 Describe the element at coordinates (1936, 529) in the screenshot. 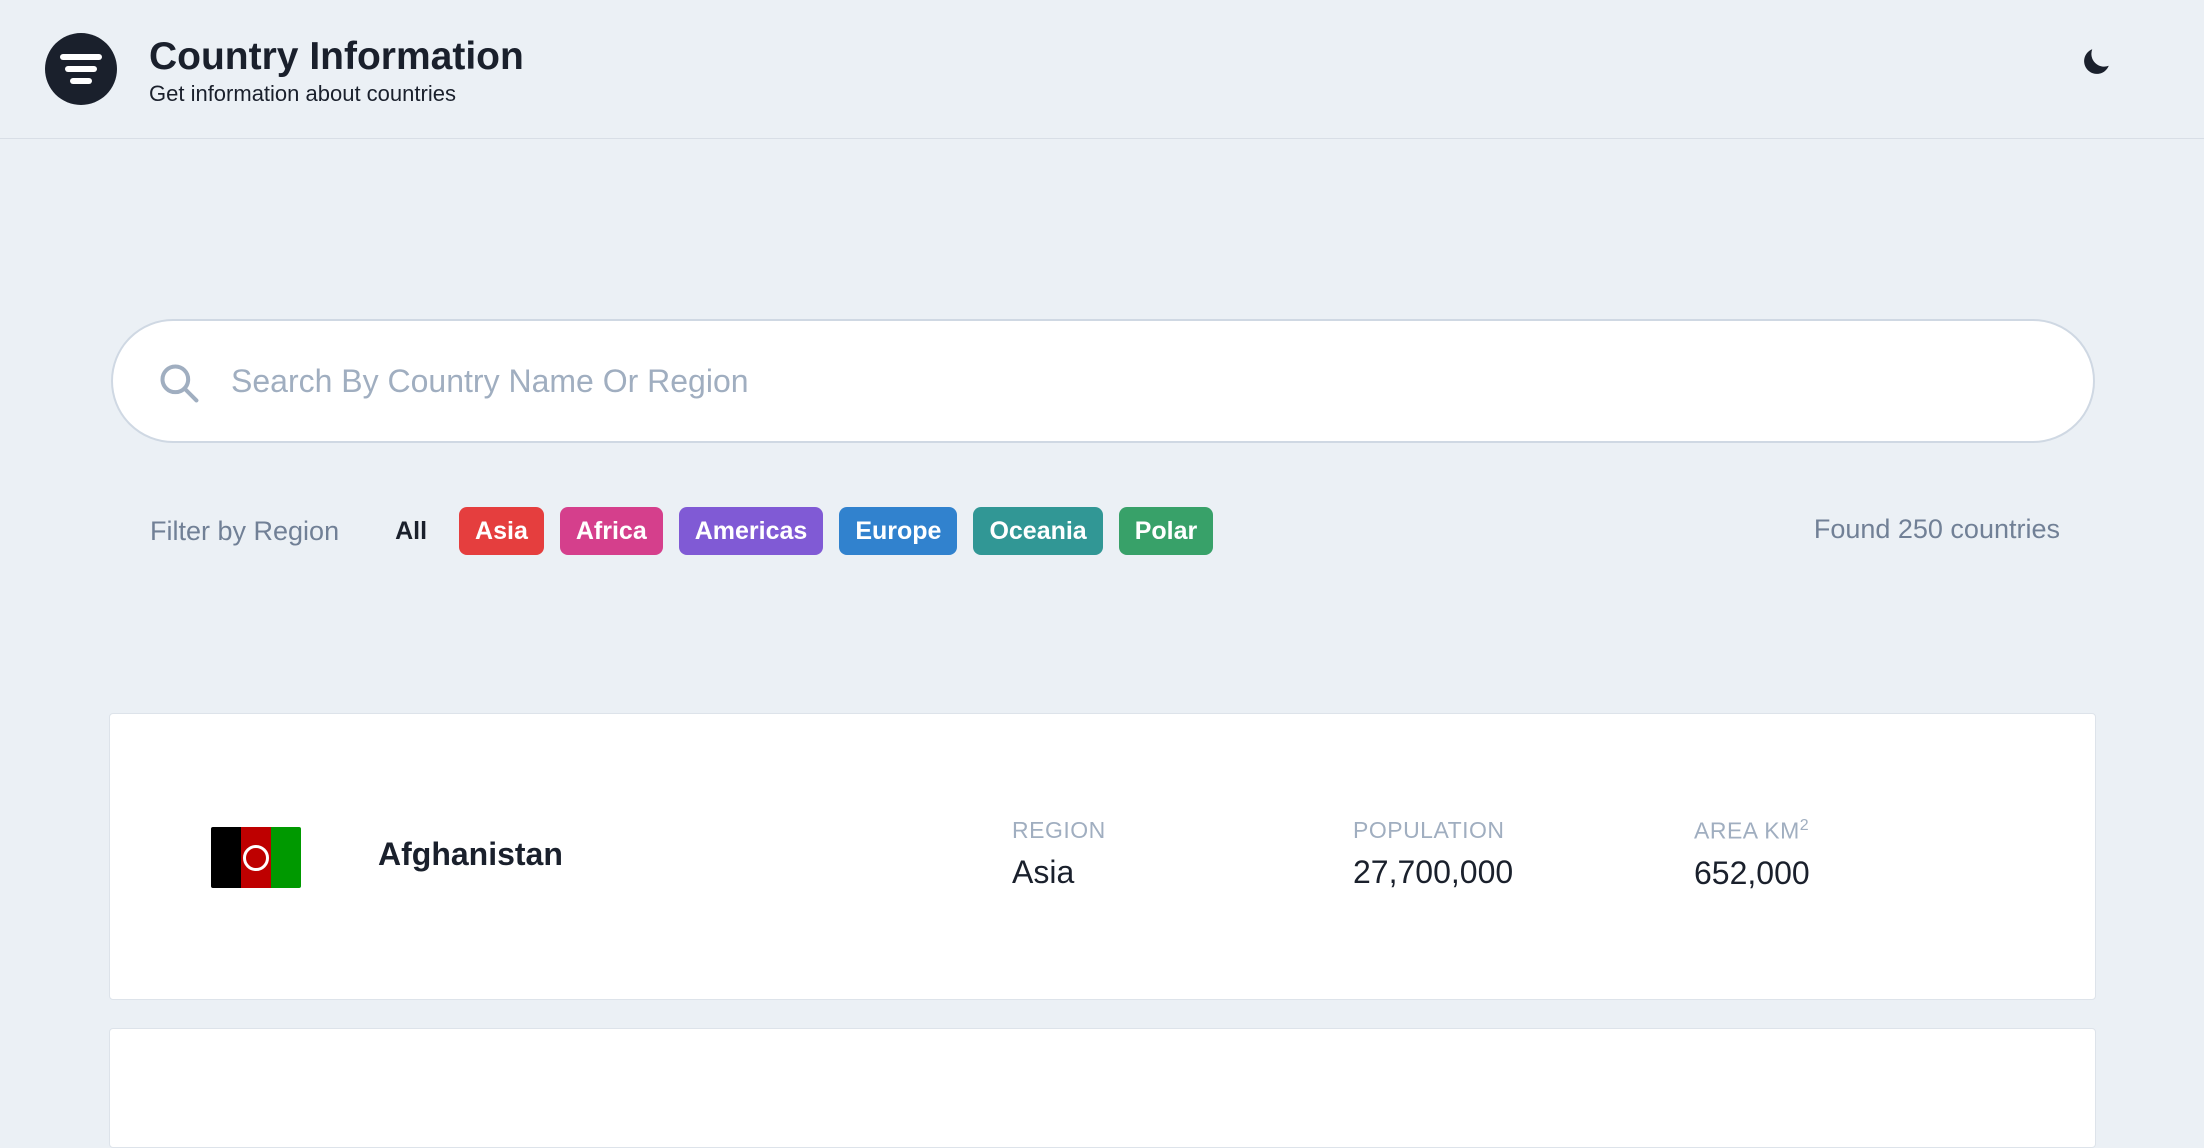

I see `results-count: Found 250 countries` at that location.